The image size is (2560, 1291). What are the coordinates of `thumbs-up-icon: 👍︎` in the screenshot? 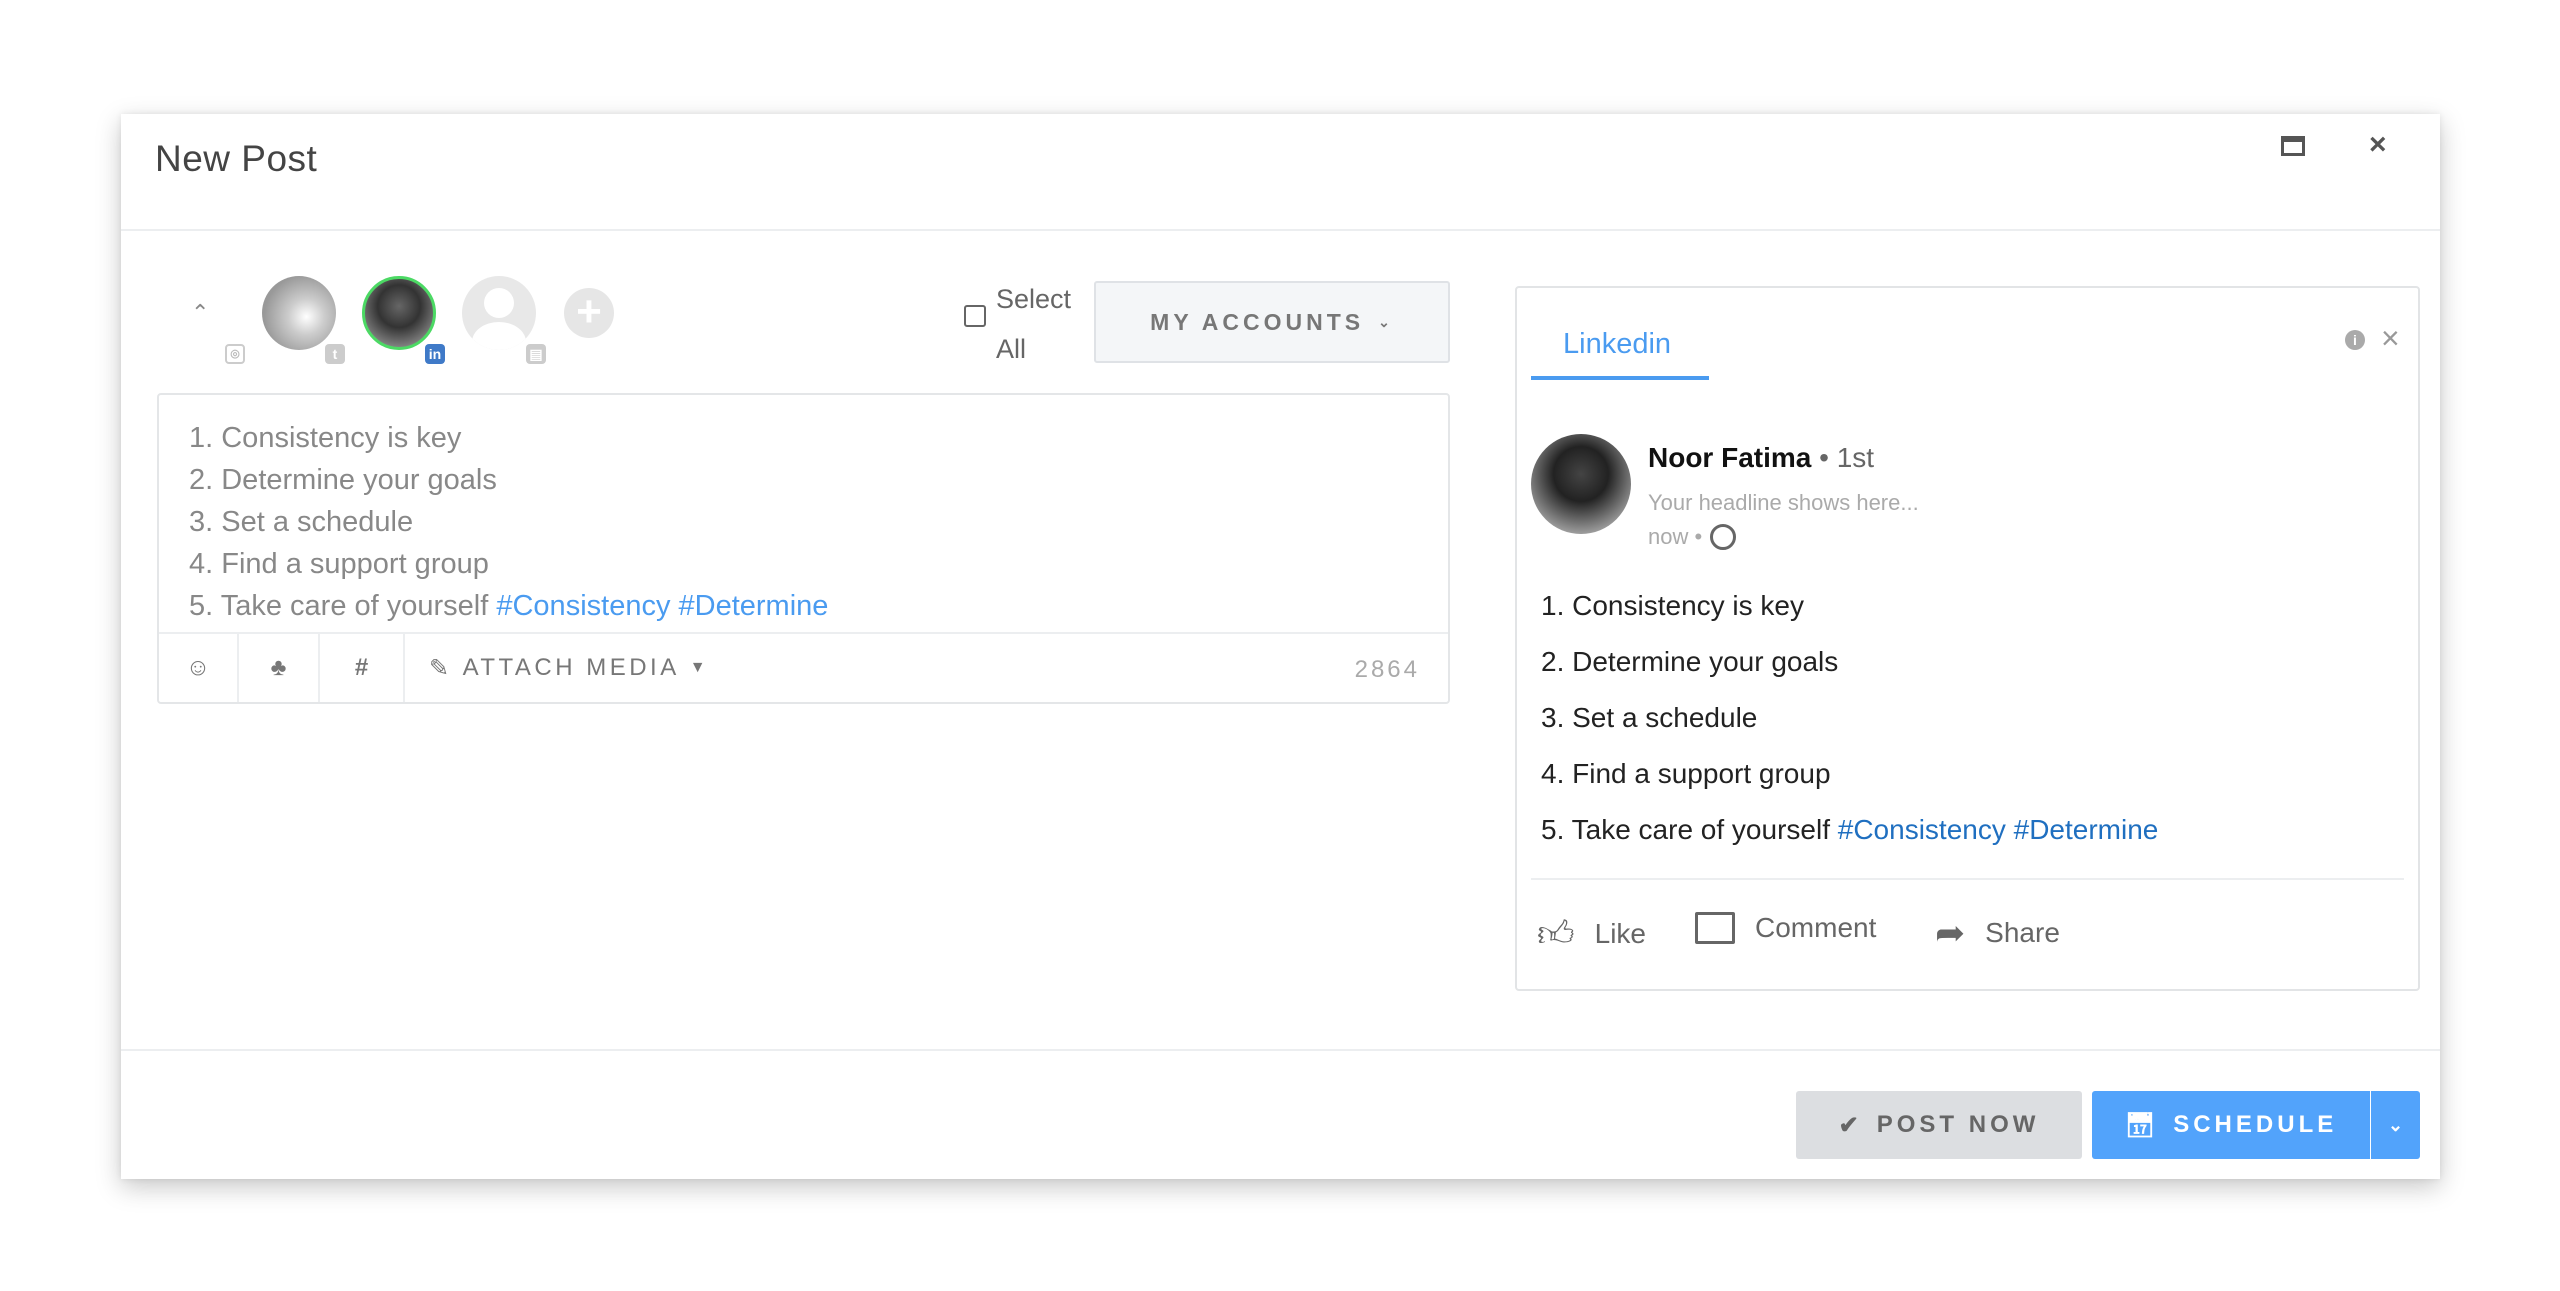 It's located at (1556, 933).